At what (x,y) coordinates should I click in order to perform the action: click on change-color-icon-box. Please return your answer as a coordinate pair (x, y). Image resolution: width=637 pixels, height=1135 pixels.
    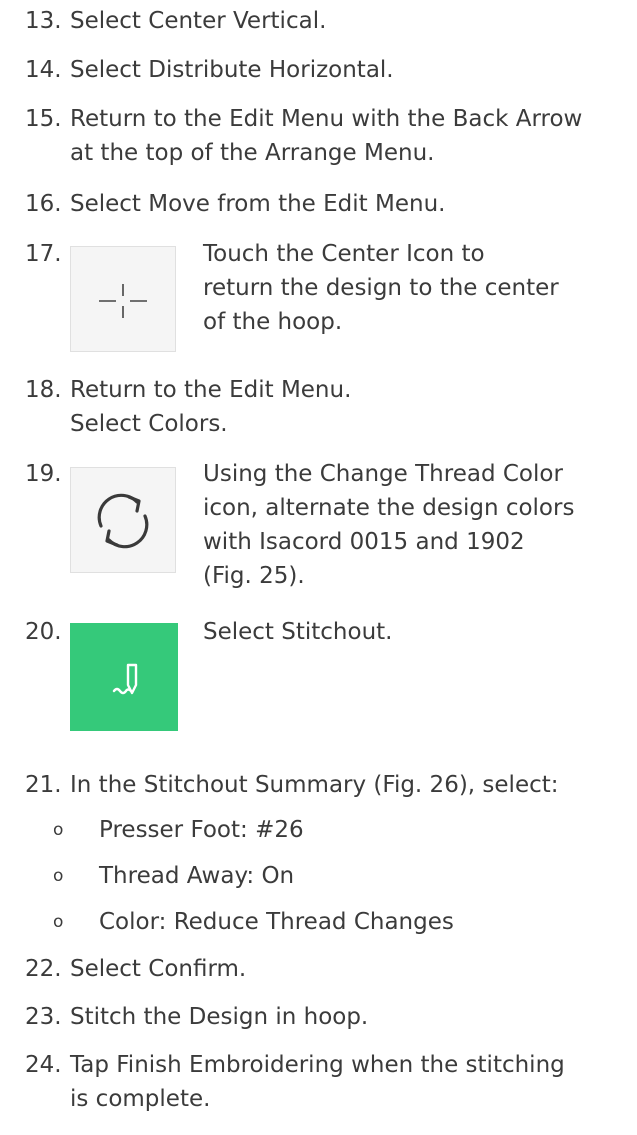
    Looking at the image, I should click on (123, 520).